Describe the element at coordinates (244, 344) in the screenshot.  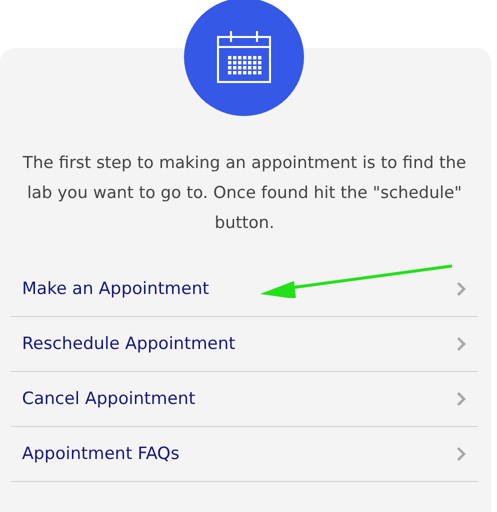
I see `menu-item: Reschedule Appointment` at that location.